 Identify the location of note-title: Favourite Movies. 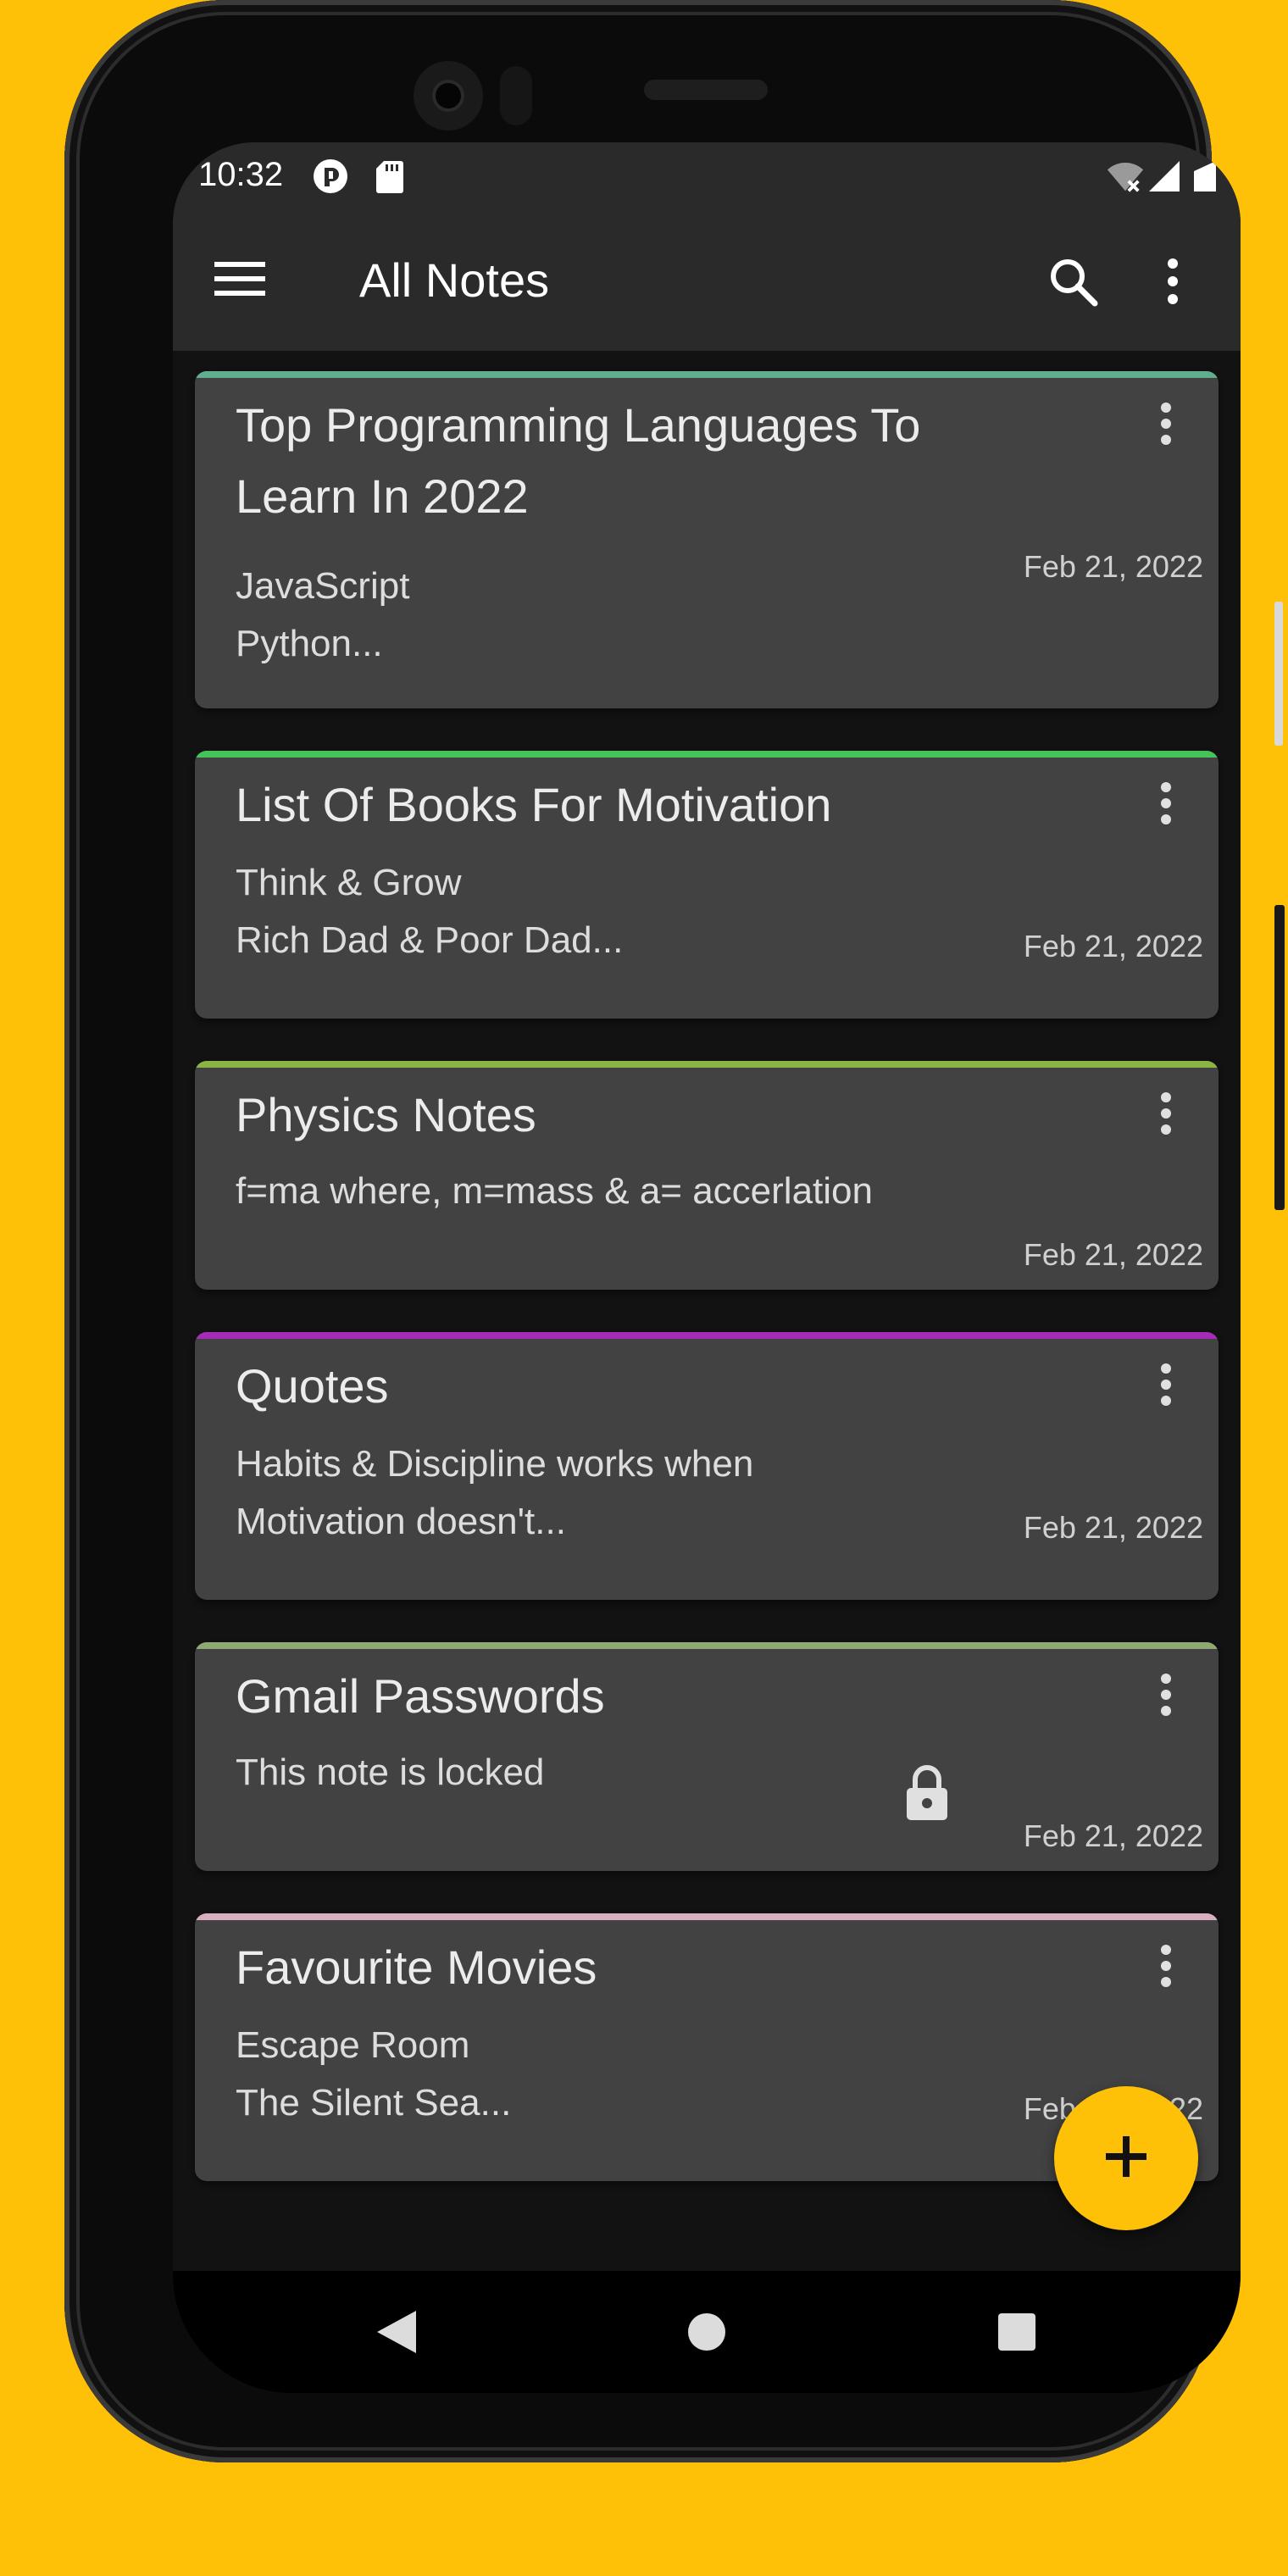
(416, 1967).